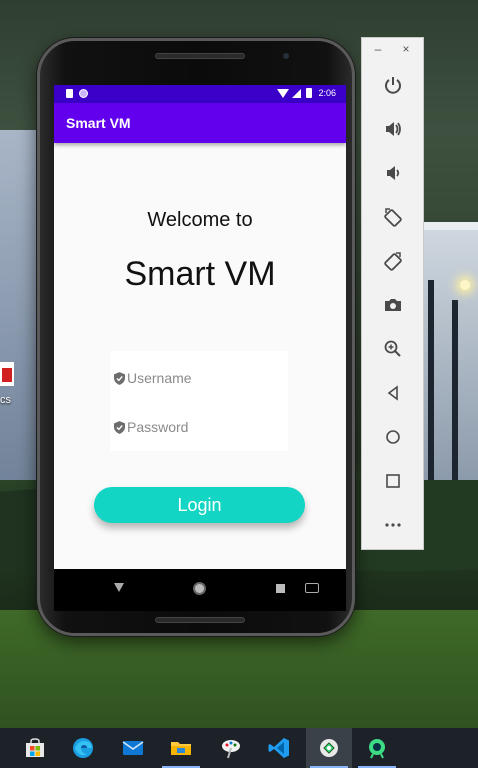 This screenshot has height=768, width=478. I want to click on android-studio-icon, so click(329, 748).